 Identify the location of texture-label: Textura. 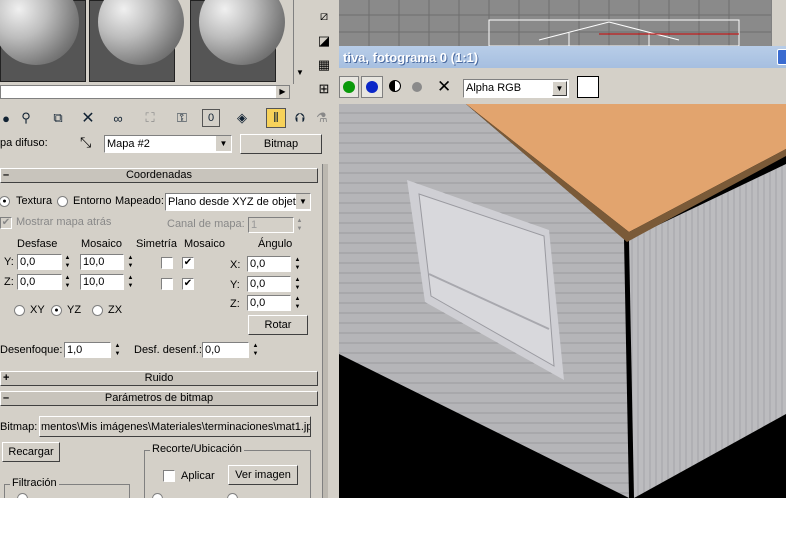
(34, 201).